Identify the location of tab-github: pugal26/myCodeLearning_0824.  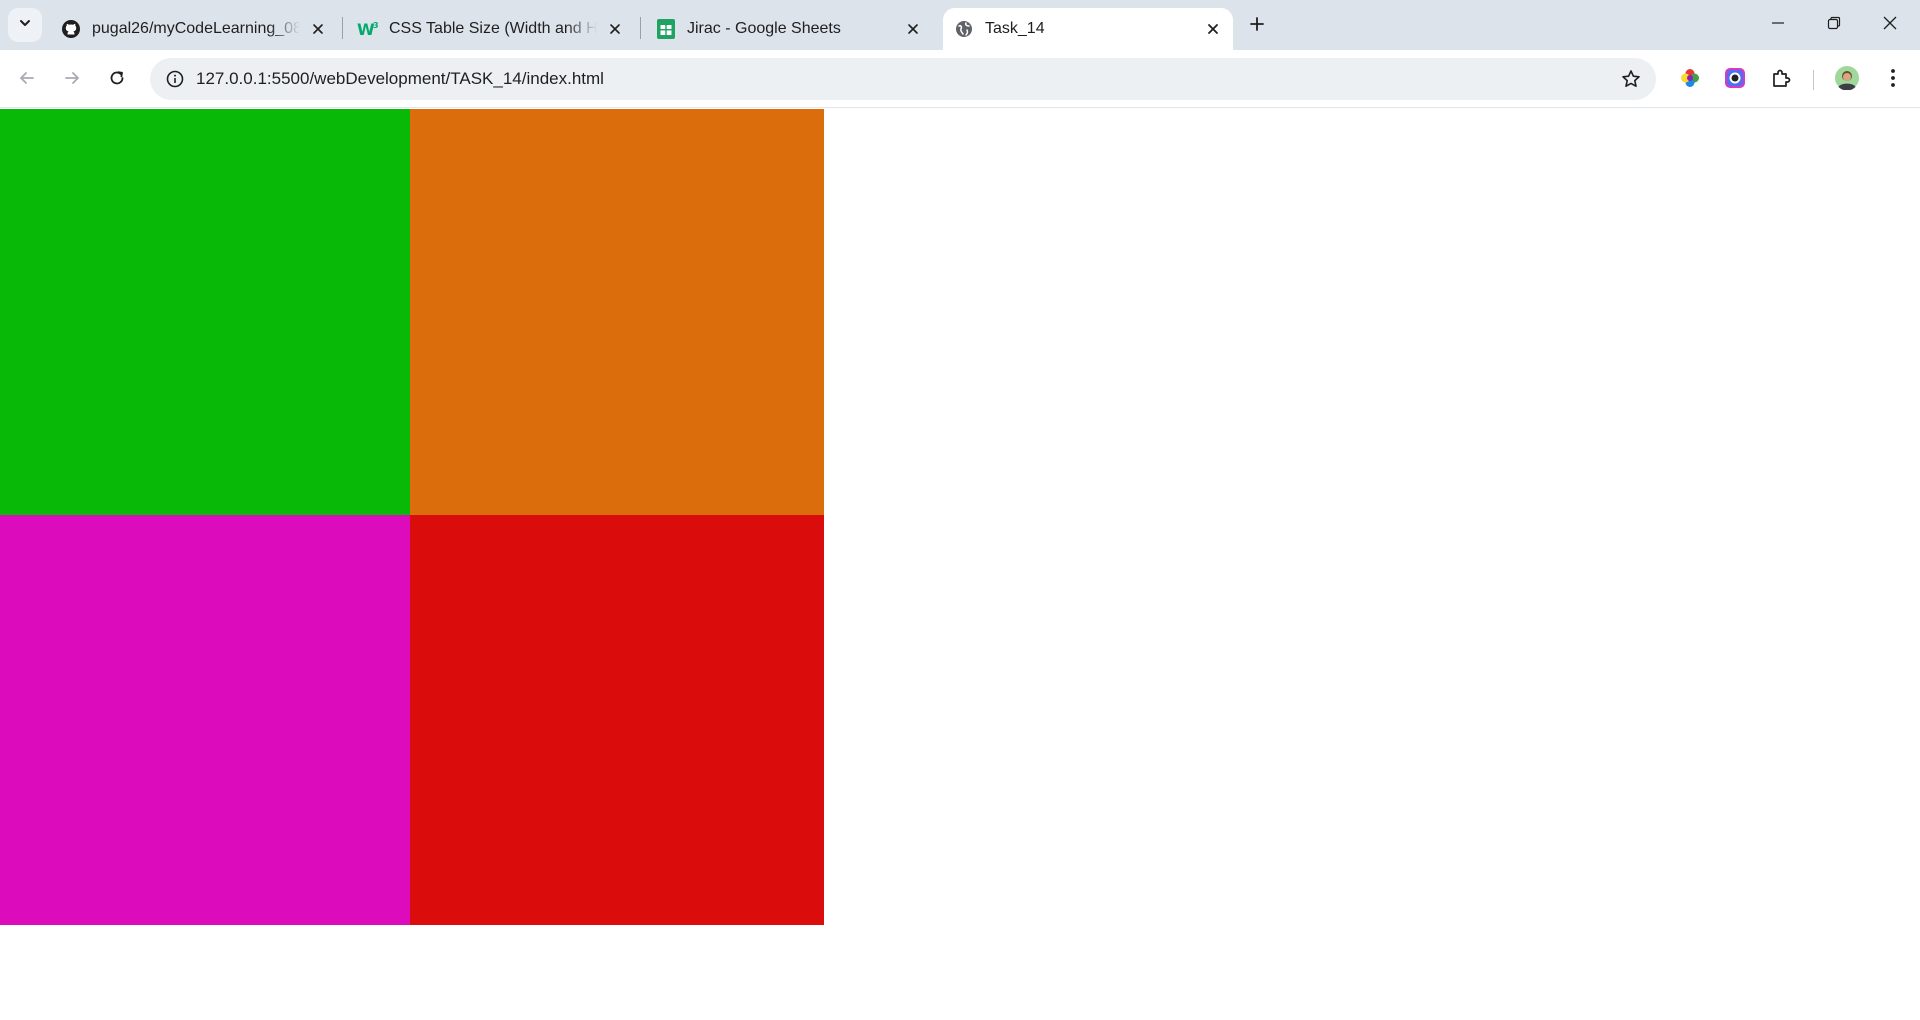
(194, 29).